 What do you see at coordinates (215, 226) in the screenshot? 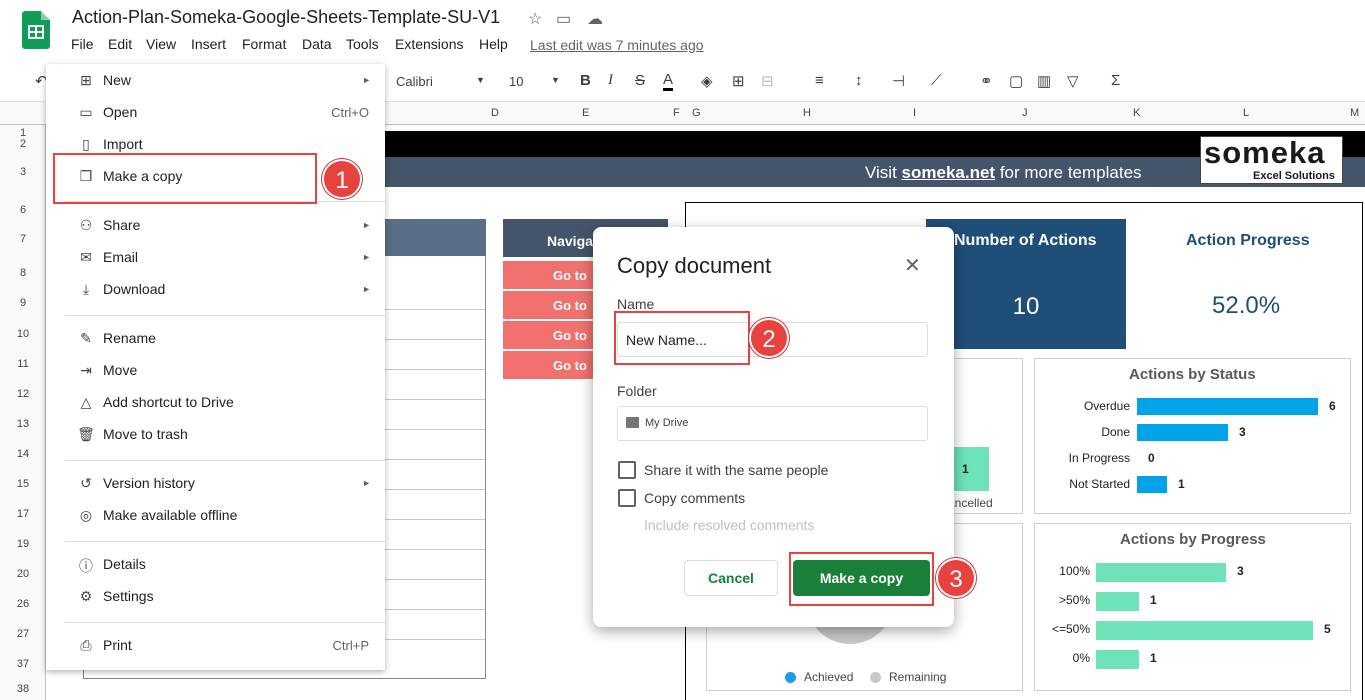
I see `menu-item-share: ⚇ Share ►` at bounding box center [215, 226].